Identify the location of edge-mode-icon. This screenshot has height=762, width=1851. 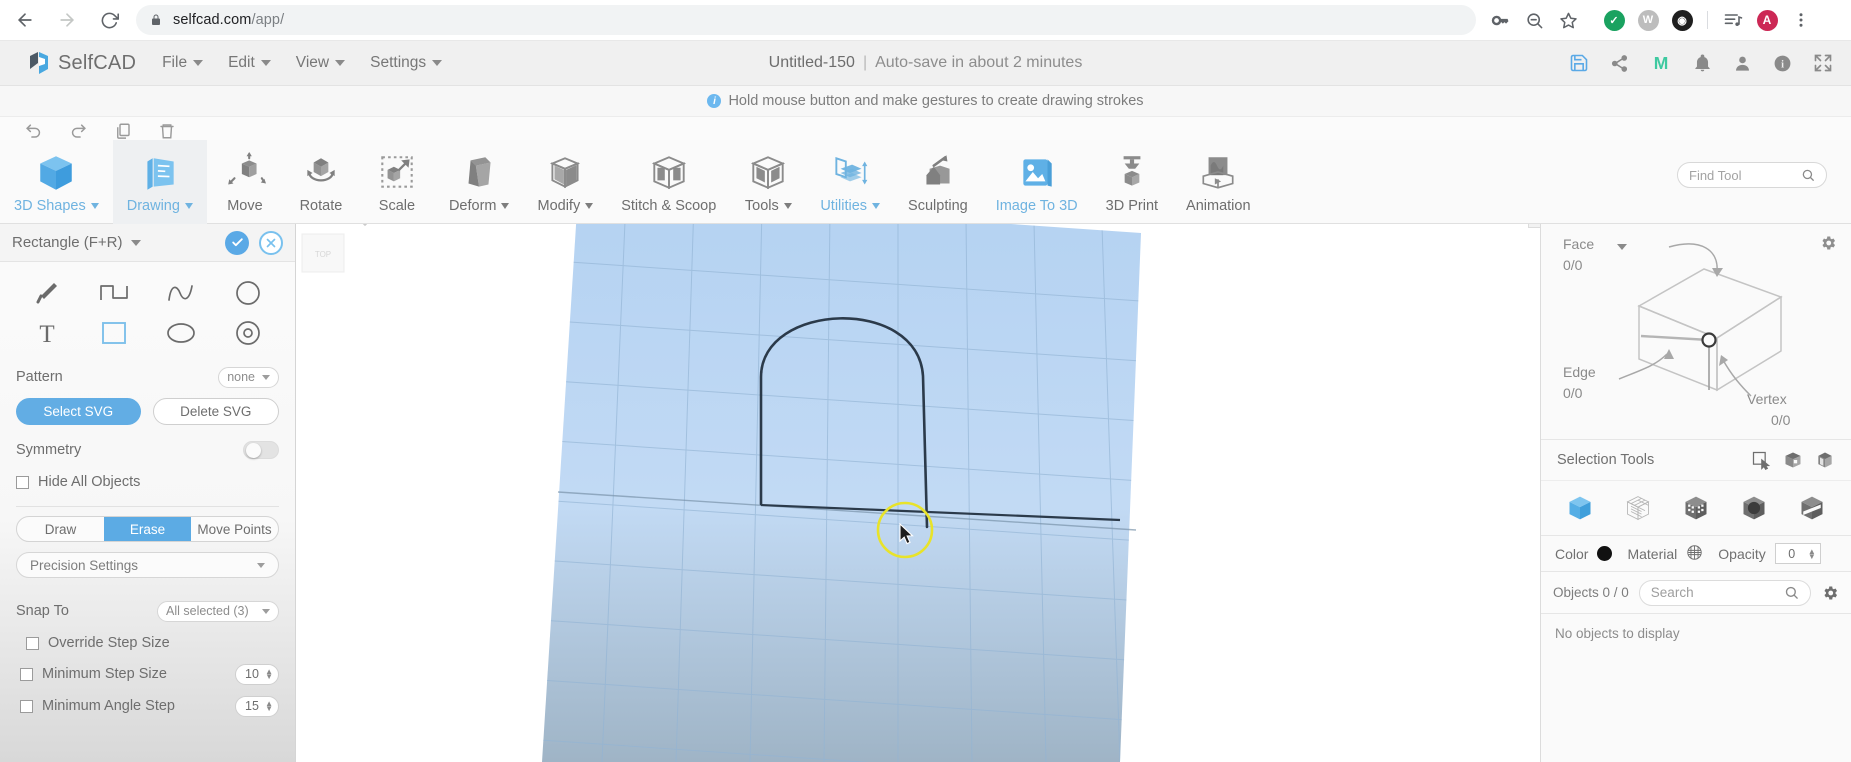
(1812, 508).